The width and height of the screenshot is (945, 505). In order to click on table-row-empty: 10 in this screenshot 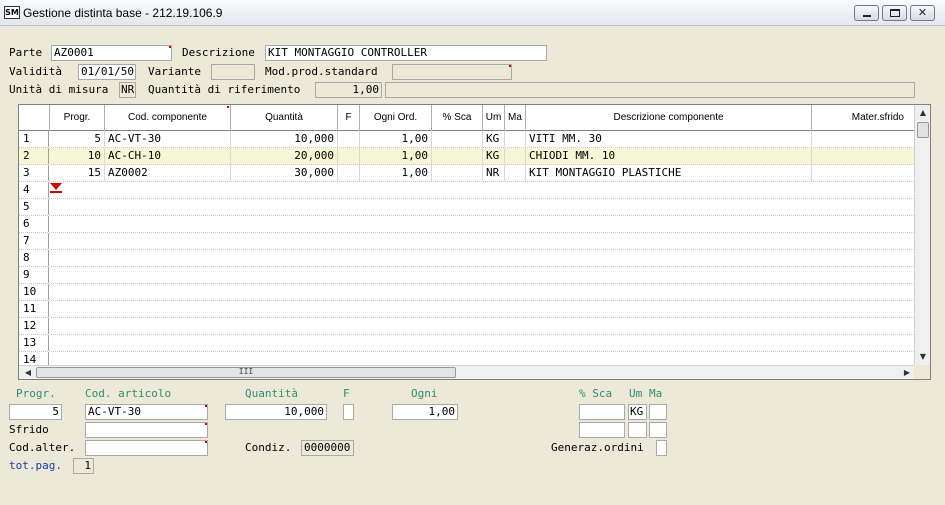, I will do `click(466, 292)`.